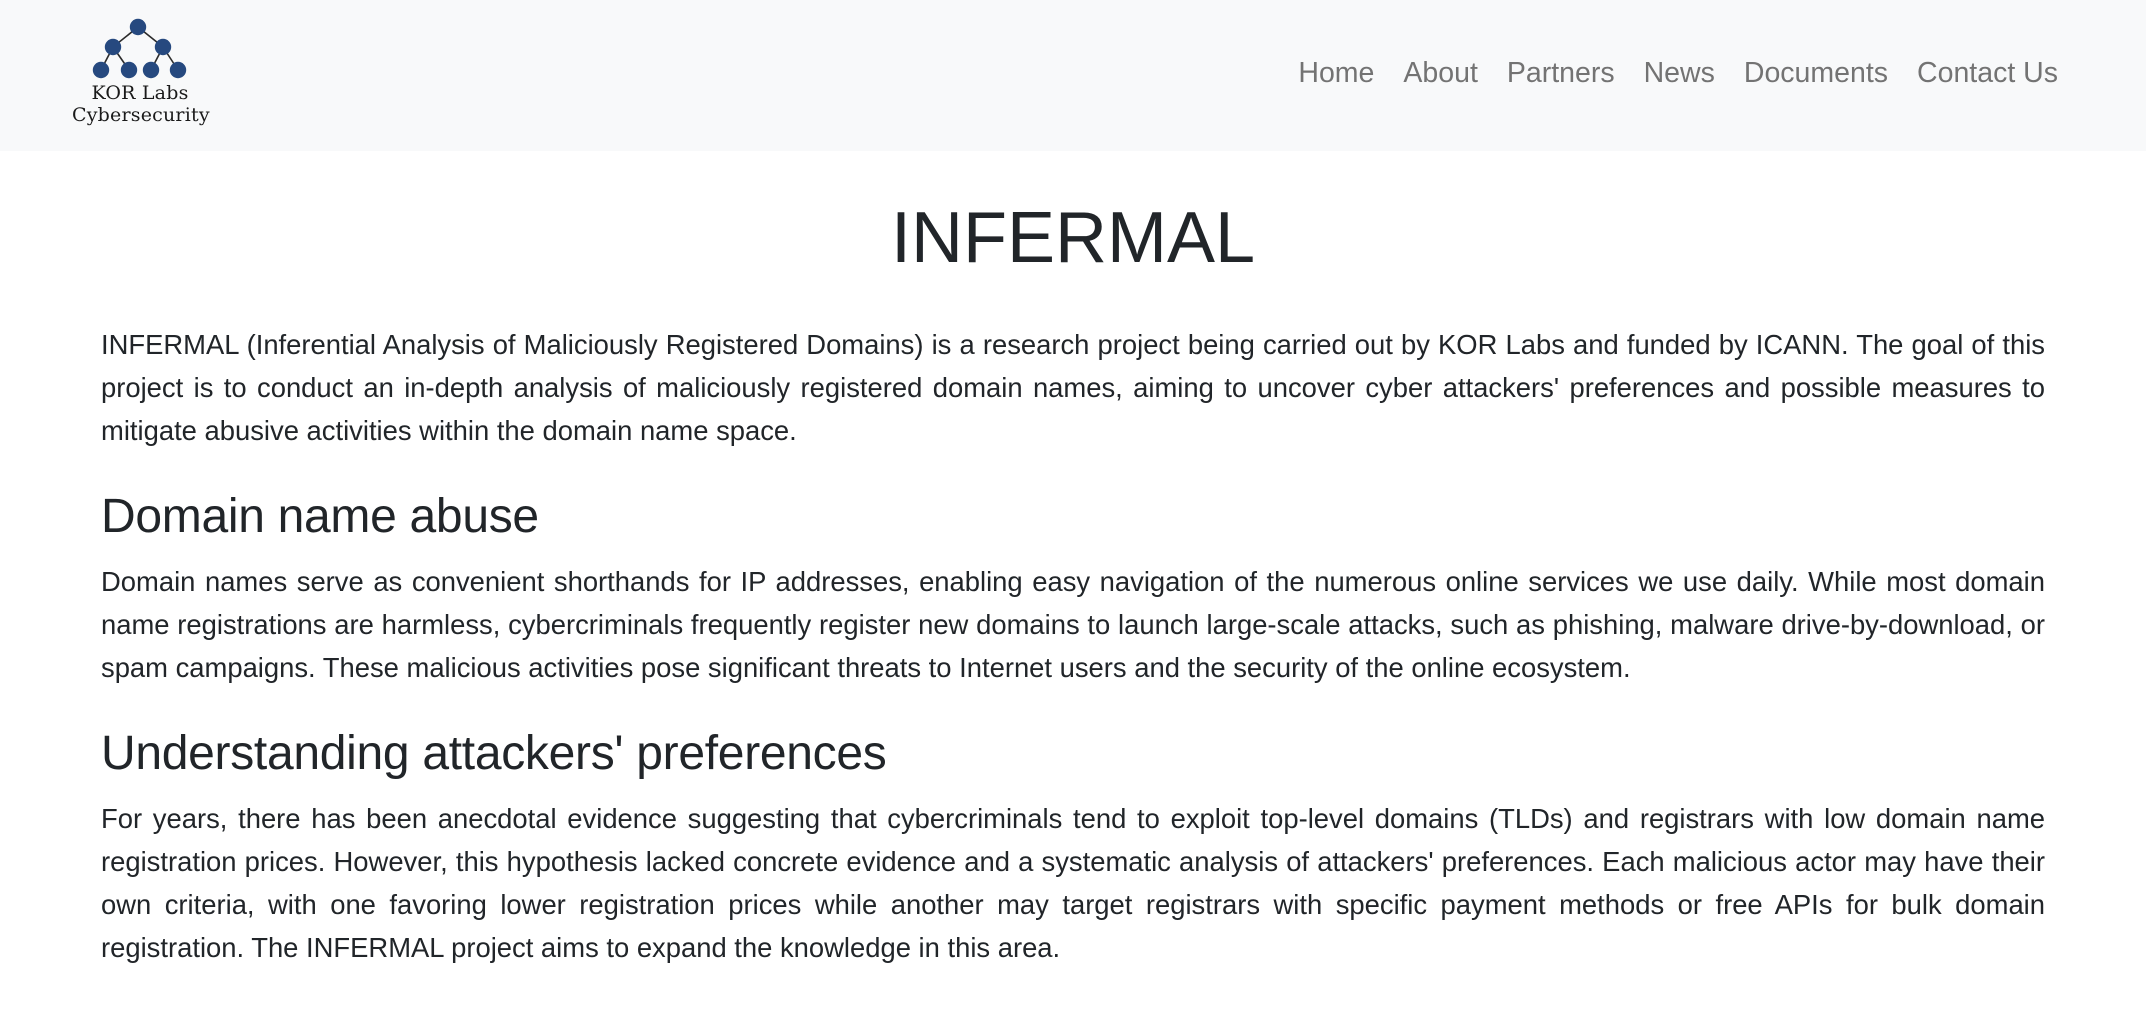  I want to click on brand-name: KOR Labs, so click(140, 93).